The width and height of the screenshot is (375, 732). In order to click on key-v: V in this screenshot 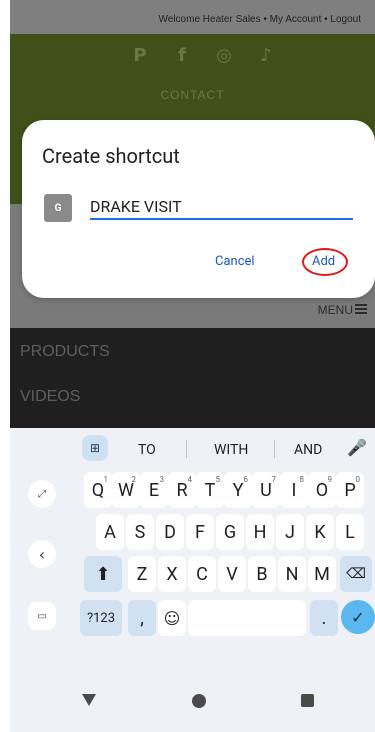, I will do `click(232, 574)`.